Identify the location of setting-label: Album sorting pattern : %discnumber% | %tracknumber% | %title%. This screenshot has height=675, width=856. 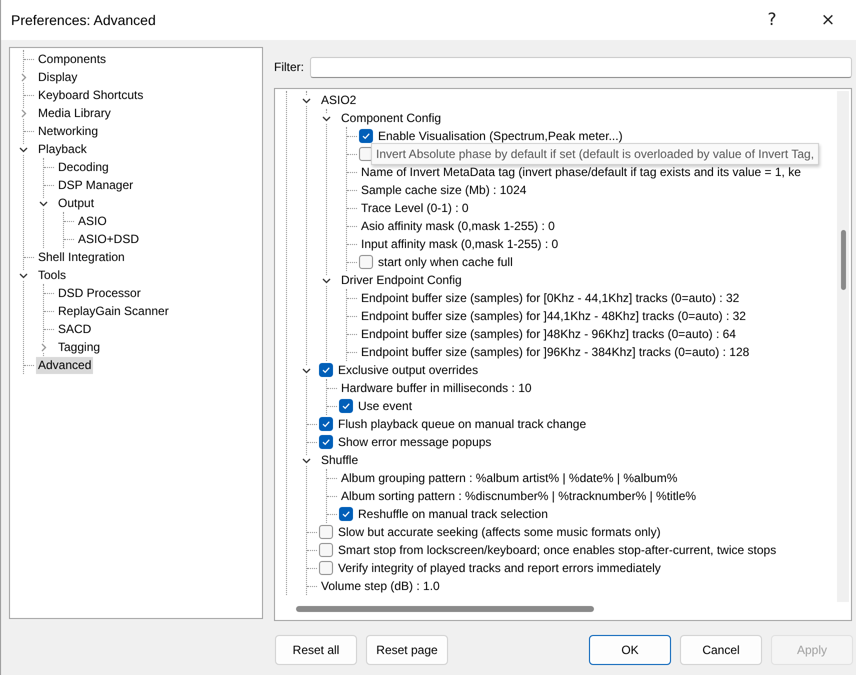
(518, 496).